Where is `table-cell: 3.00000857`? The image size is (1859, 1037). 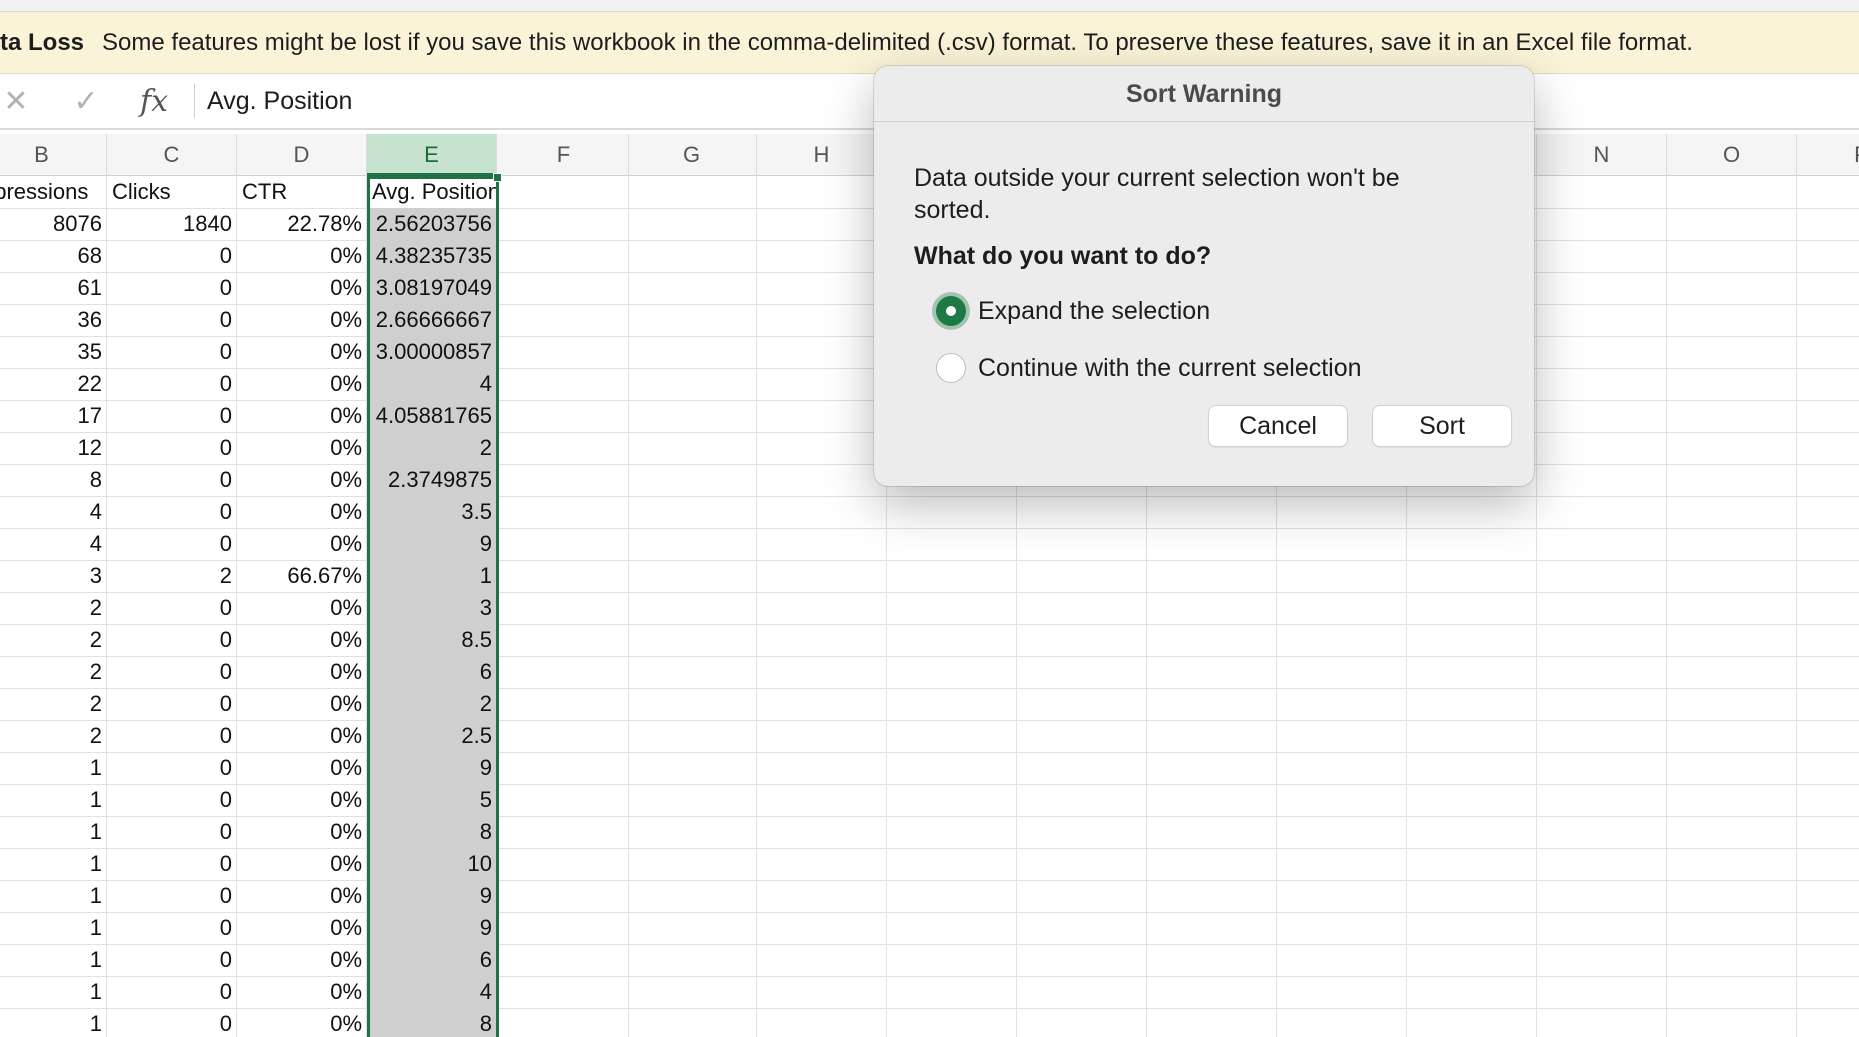 table-cell: 3.00000857 is located at coordinates (432, 352).